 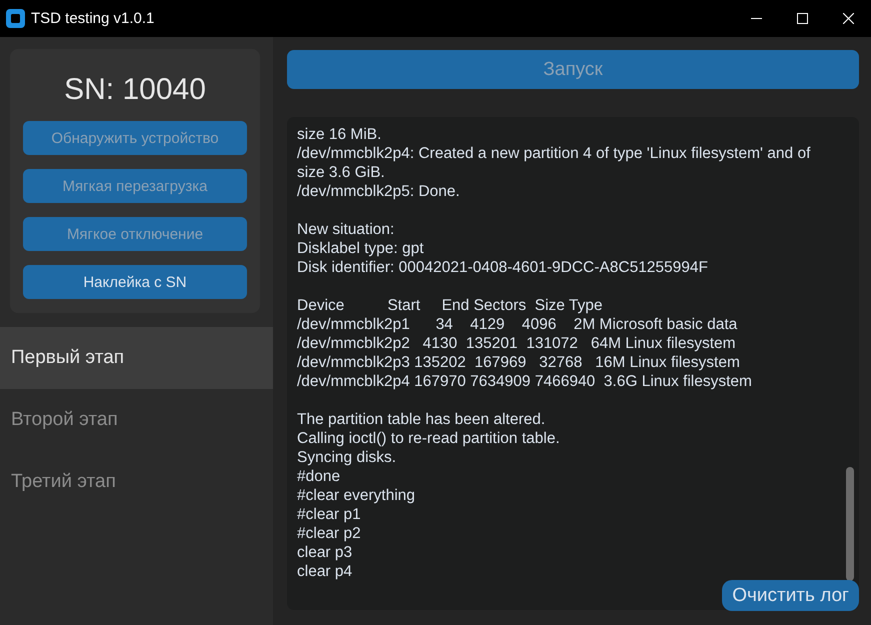 What do you see at coordinates (319, 476) in the screenshot?
I see `log-line: #done` at bounding box center [319, 476].